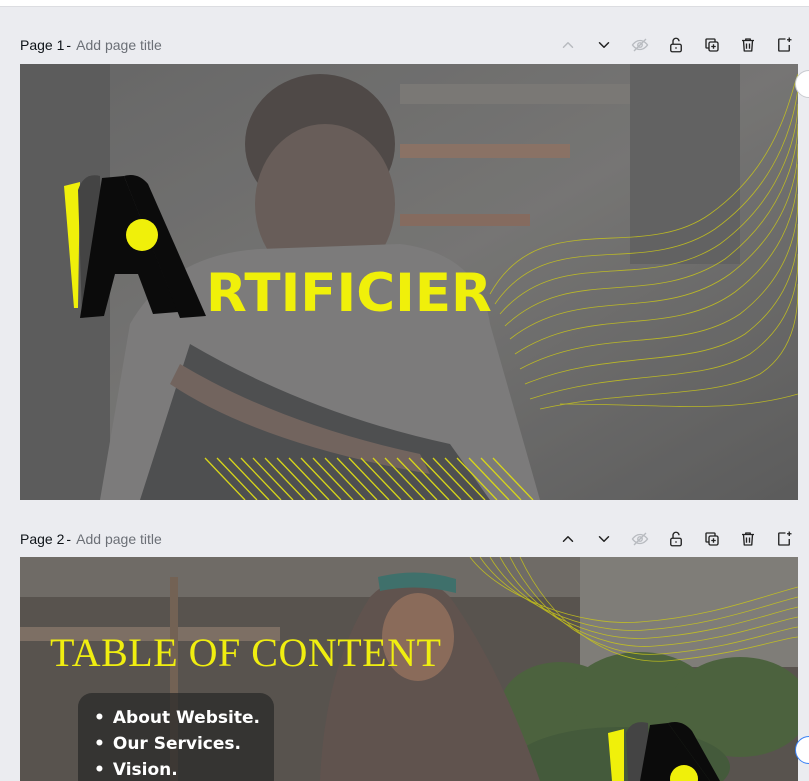 The width and height of the screenshot is (809, 781). I want to click on page-number: Page 1, so click(42, 45).